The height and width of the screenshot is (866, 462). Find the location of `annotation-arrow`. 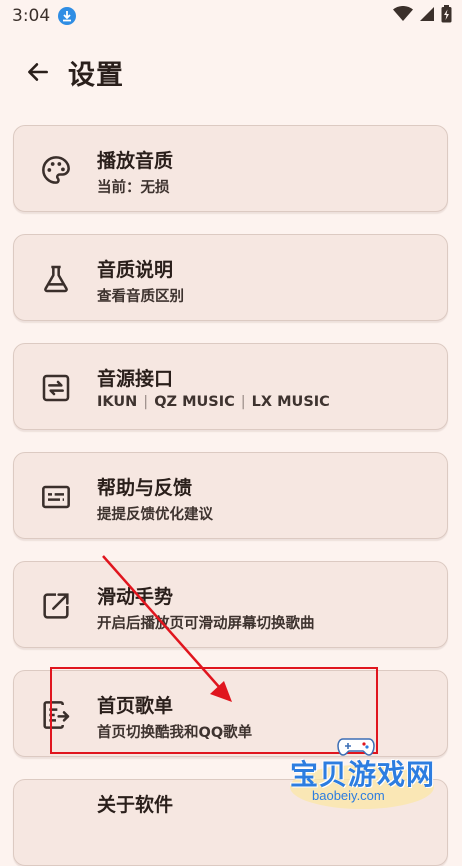

annotation-arrow is located at coordinates (167, 628).